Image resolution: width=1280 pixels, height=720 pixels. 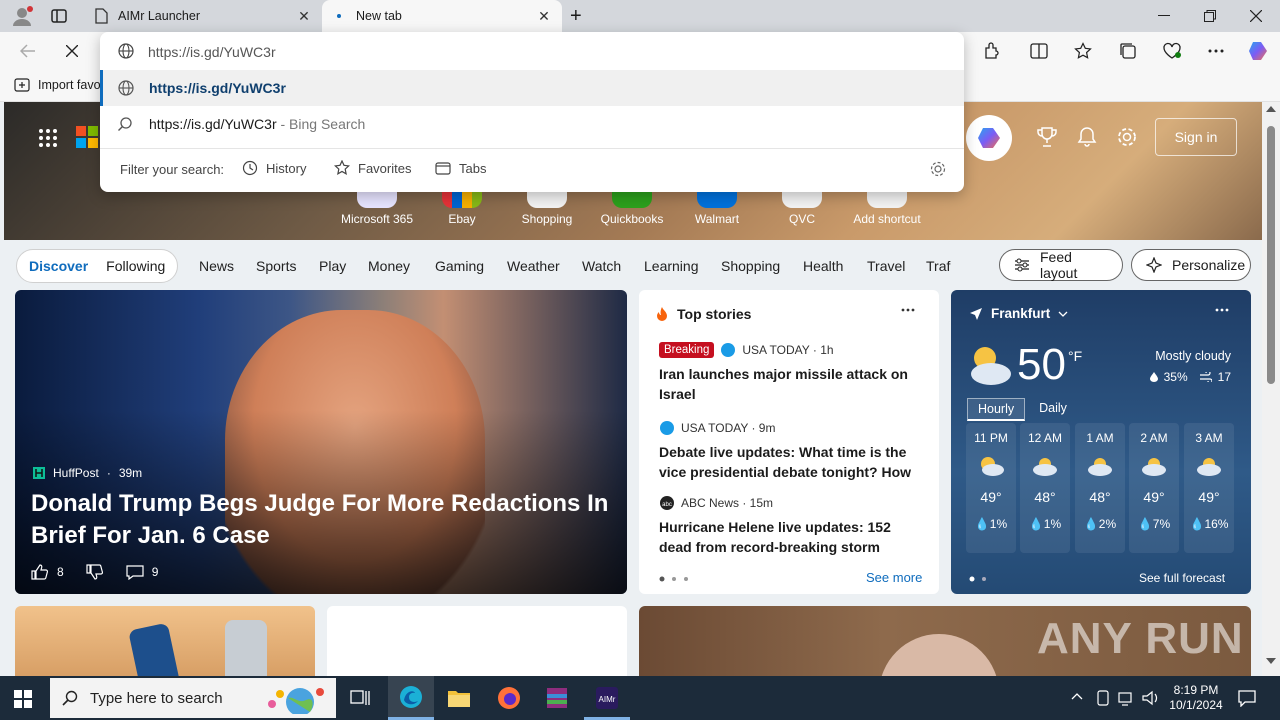 I want to click on story-source: abc ABC News · 15m, so click(x=790, y=503).